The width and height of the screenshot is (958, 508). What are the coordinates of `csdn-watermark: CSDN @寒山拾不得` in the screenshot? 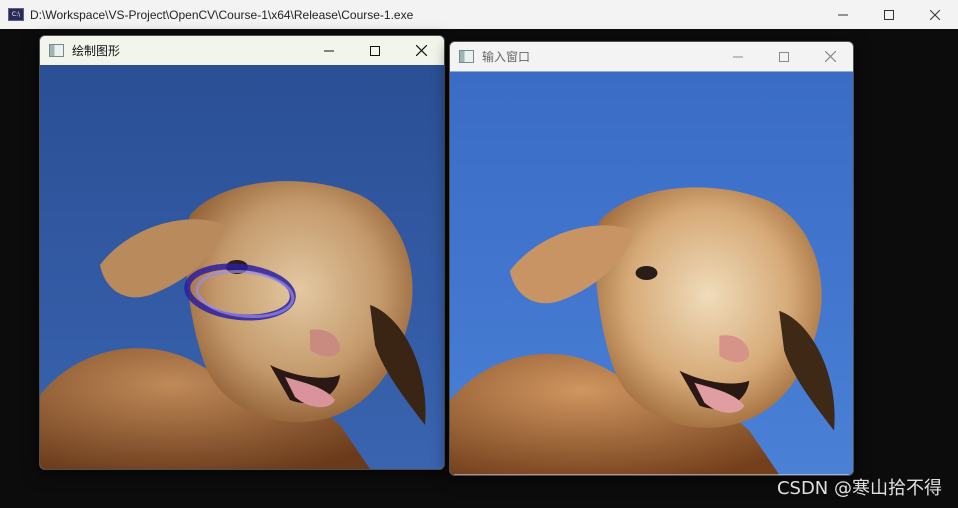 It's located at (859, 488).